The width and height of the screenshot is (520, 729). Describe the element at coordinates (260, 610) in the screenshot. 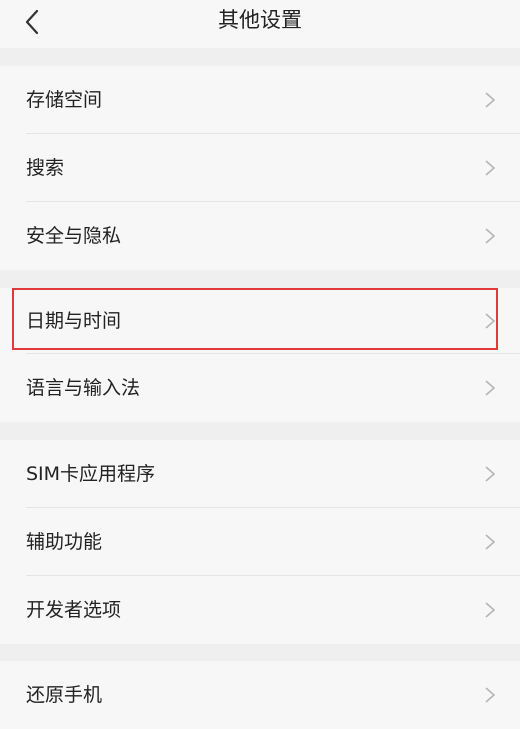

I see `settings-item-developer-options: 开发者选项` at that location.